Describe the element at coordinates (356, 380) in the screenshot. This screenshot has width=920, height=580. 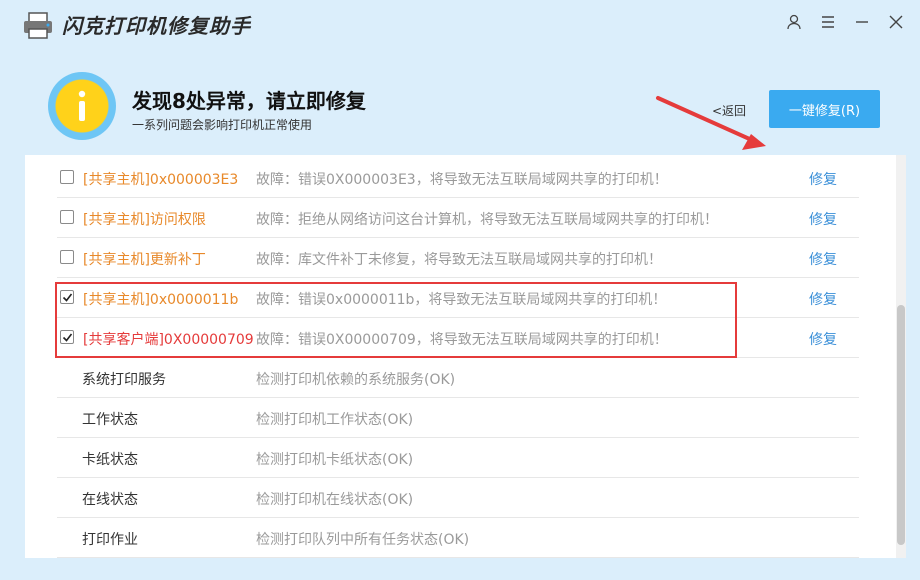
I see `check-description: 检测打印机依赖的系统服务(OK)` at that location.